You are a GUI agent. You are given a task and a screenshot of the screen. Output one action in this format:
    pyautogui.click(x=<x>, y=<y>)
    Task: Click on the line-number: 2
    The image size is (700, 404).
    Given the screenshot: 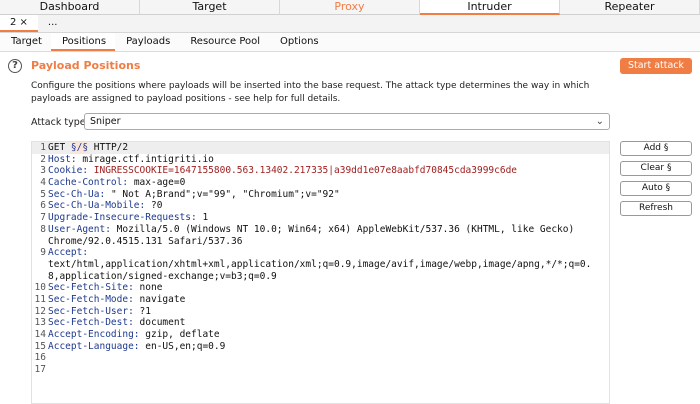 What is the action you would take?
    pyautogui.click(x=43, y=159)
    